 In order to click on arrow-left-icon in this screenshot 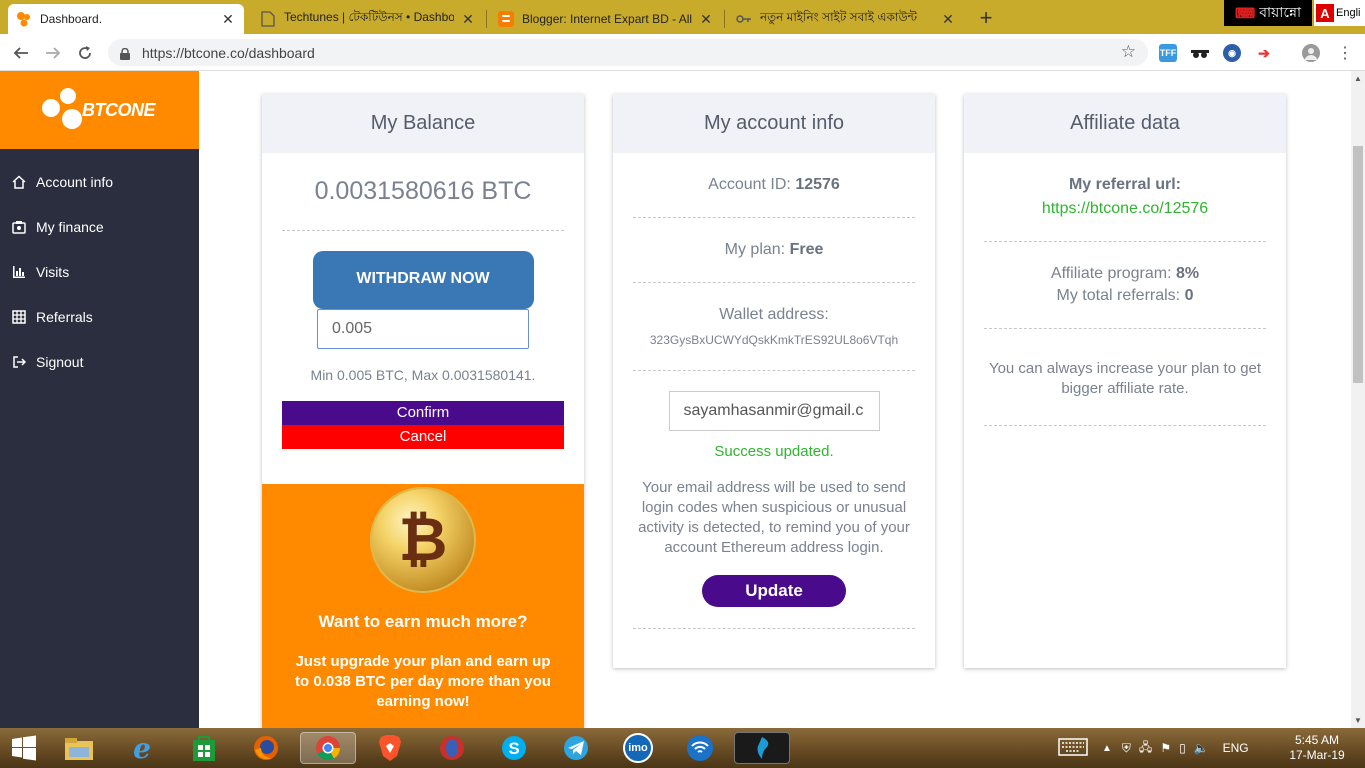, I will do `click(20, 53)`.